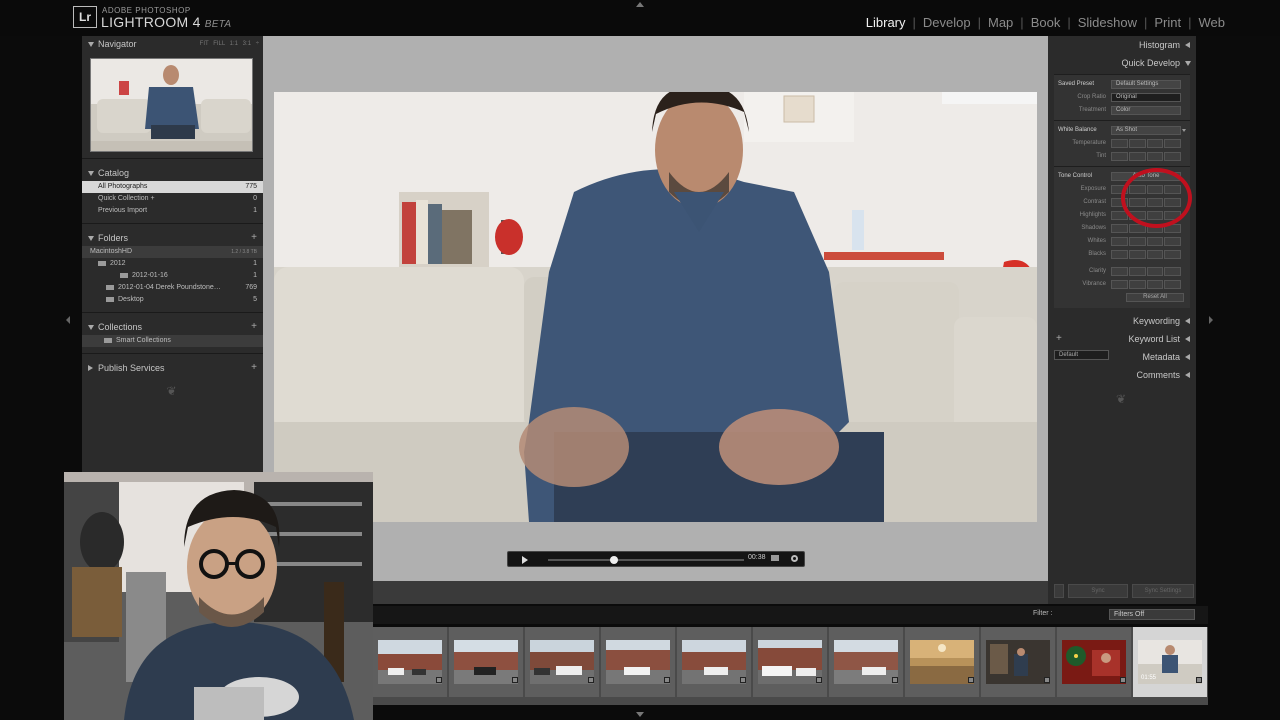 This screenshot has height=720, width=1280. Describe the element at coordinates (1119, 241) in the screenshot. I see `whites-decrease-large-button` at that location.